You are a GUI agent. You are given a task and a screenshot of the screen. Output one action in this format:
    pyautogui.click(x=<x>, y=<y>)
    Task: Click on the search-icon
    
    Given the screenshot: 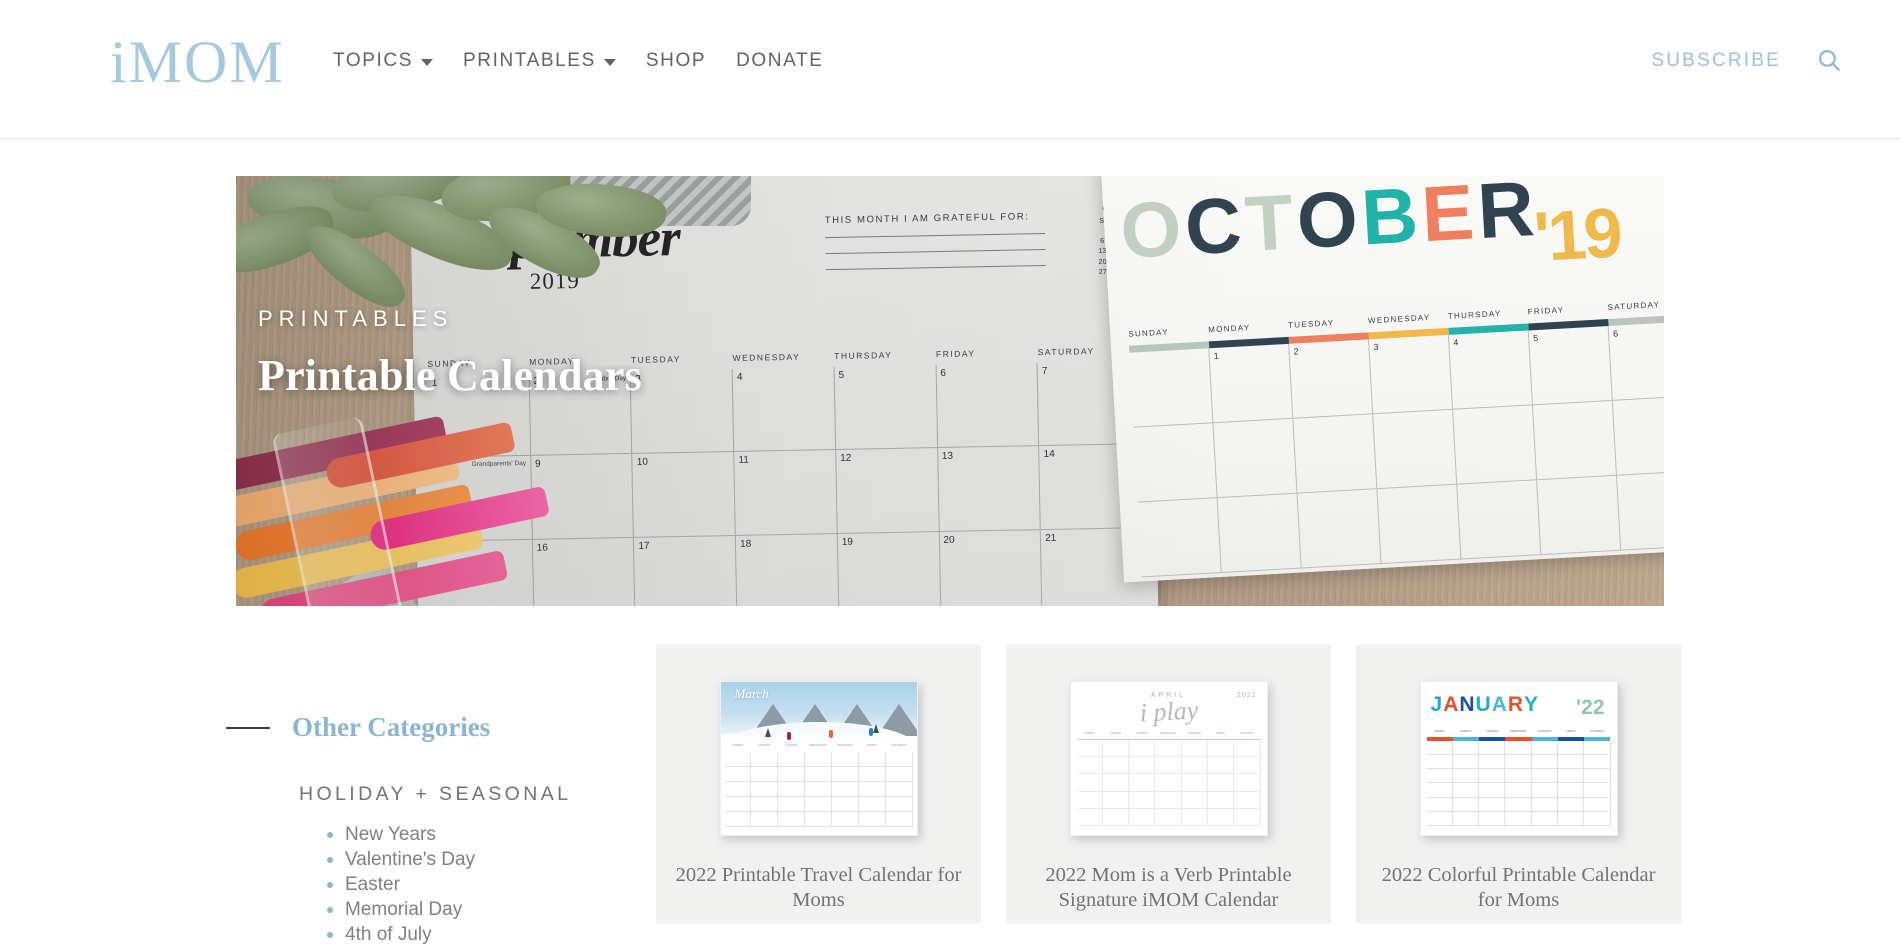 What is the action you would take?
    pyautogui.click(x=1829, y=60)
    